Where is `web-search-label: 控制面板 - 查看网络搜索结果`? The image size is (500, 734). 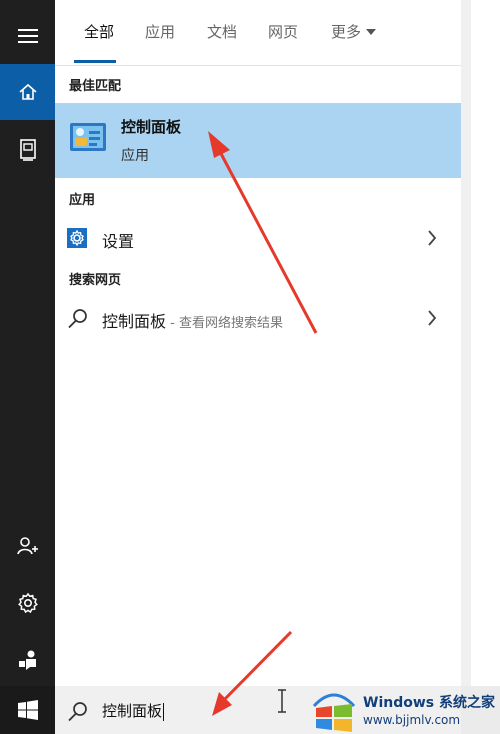 web-search-label: 控制面板 - 查看网络搜索结果 is located at coordinates (192, 320).